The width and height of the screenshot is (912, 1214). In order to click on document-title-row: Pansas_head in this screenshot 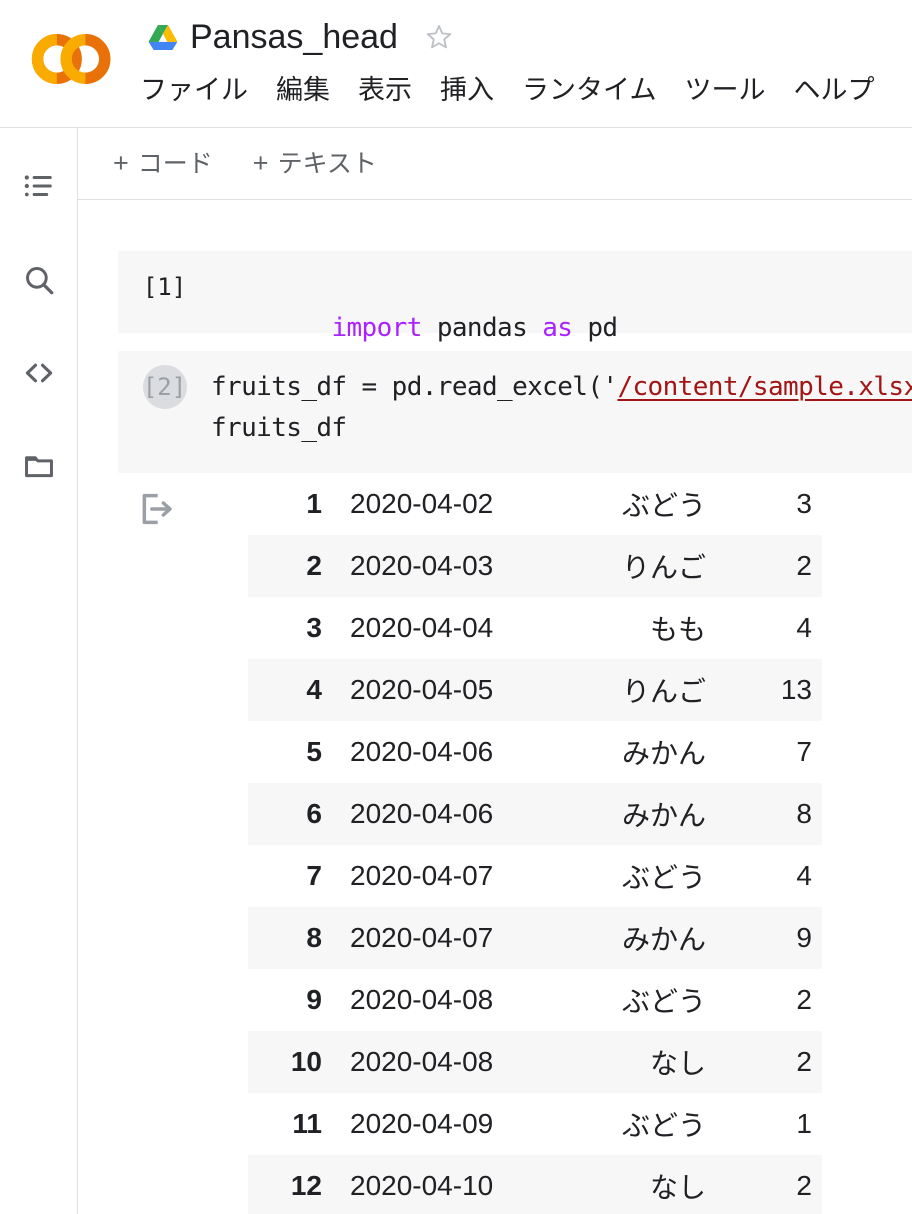, I will do `click(301, 37)`.